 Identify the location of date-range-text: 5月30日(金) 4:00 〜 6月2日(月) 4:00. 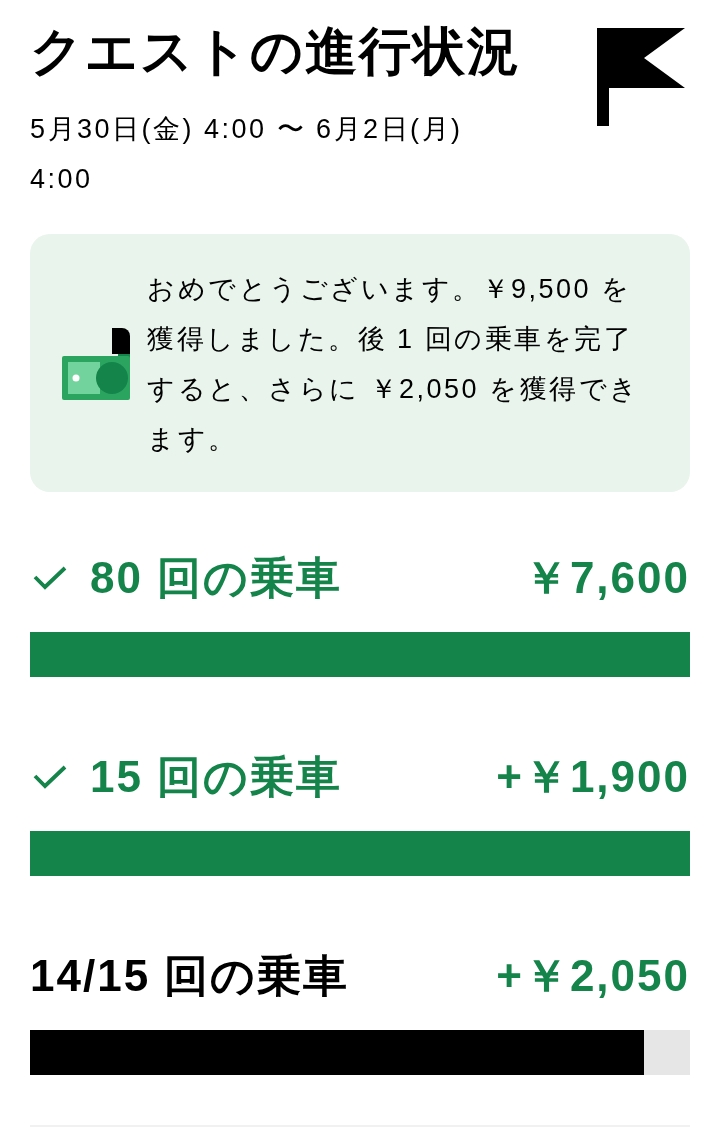
(247, 154).